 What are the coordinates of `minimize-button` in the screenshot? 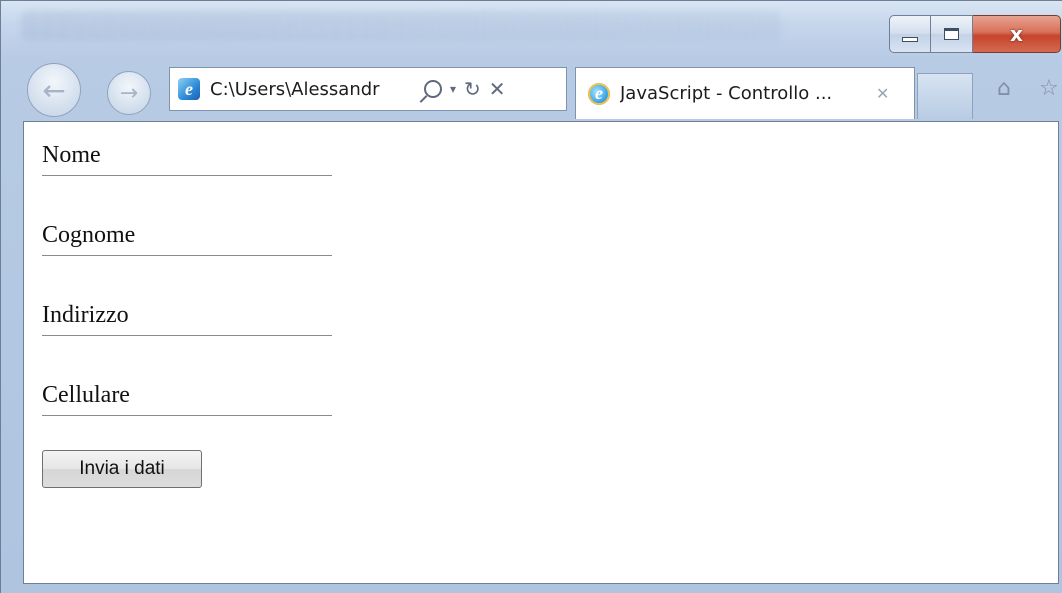 It's located at (910, 34).